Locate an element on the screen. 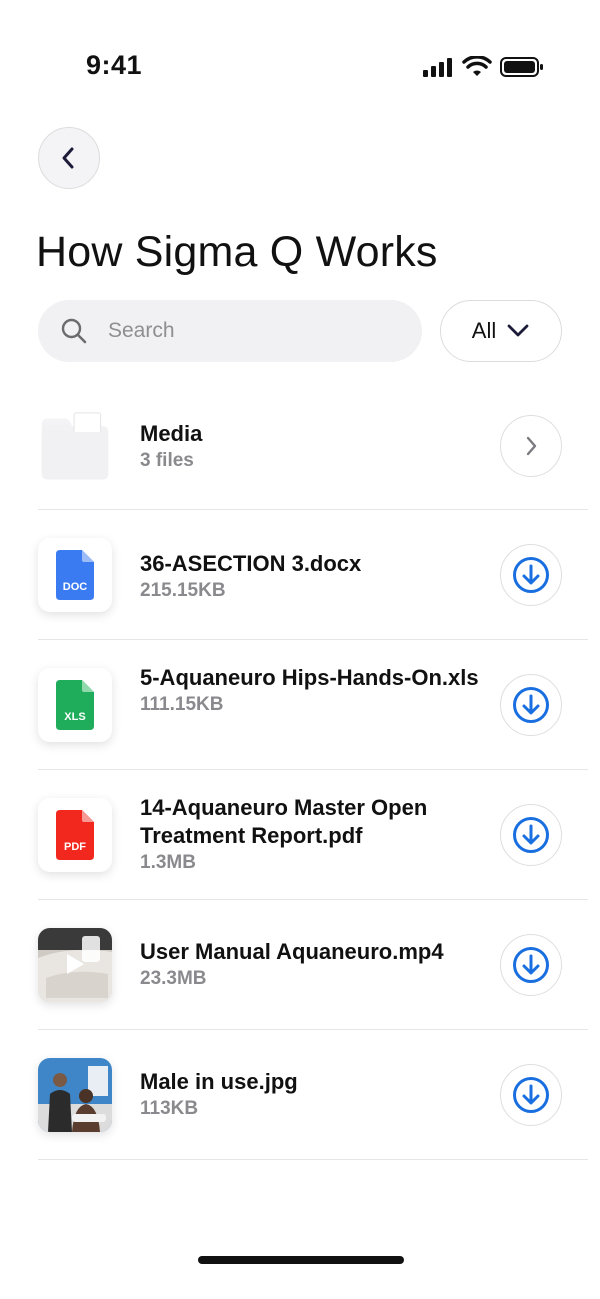  file-row: User Manual Aquaneuro.mp4 23.3MB is located at coordinates (300, 965).